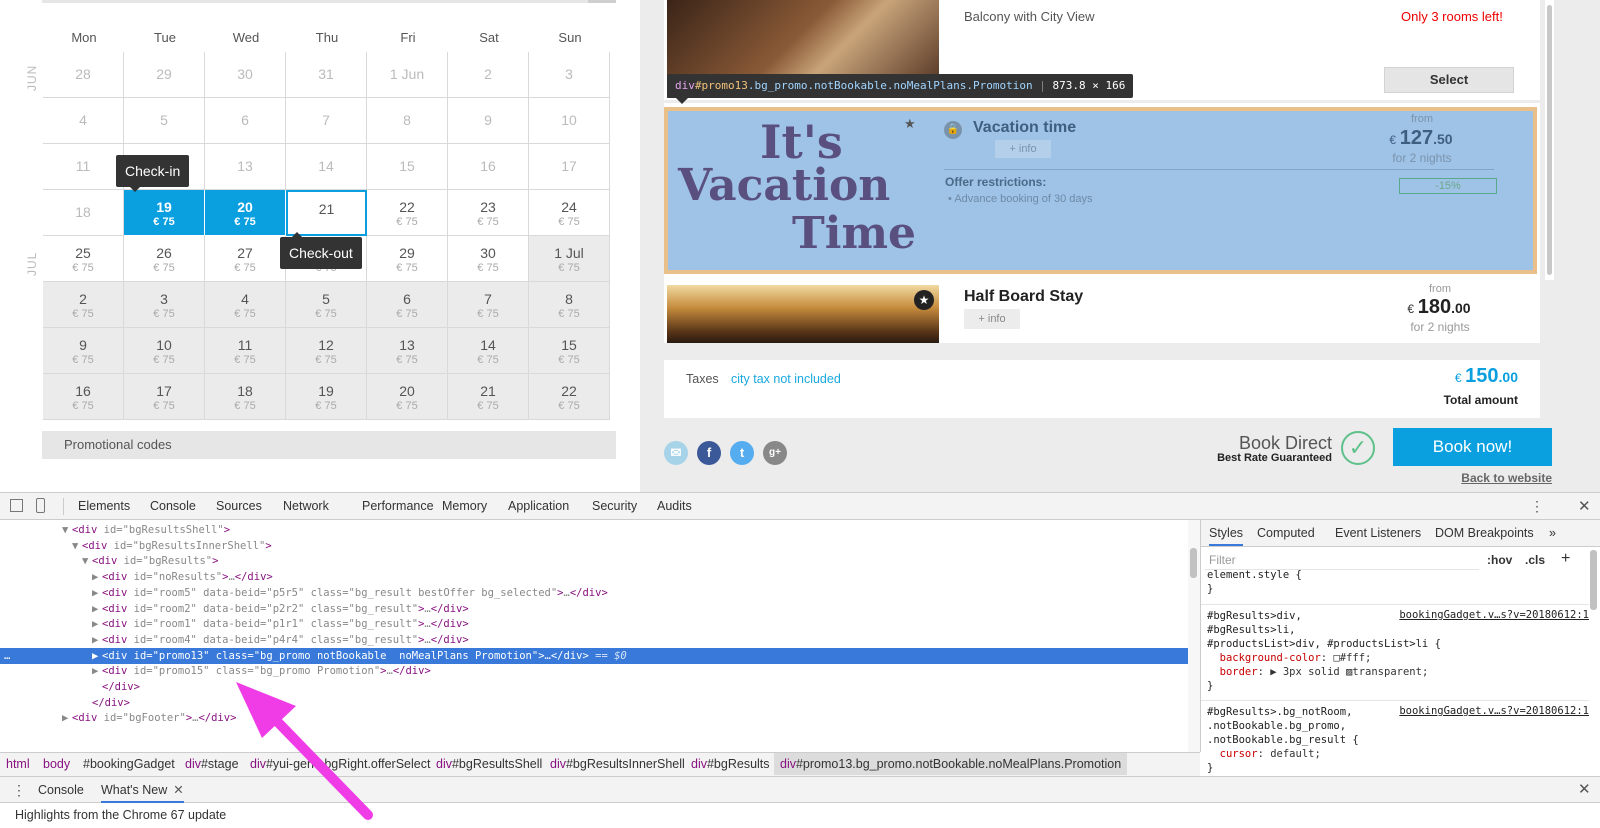 The height and width of the screenshot is (828, 1600). Describe the element at coordinates (594, 577) in the screenshot. I see `dom-node: ▶ <div id="noResults">…</div>` at that location.